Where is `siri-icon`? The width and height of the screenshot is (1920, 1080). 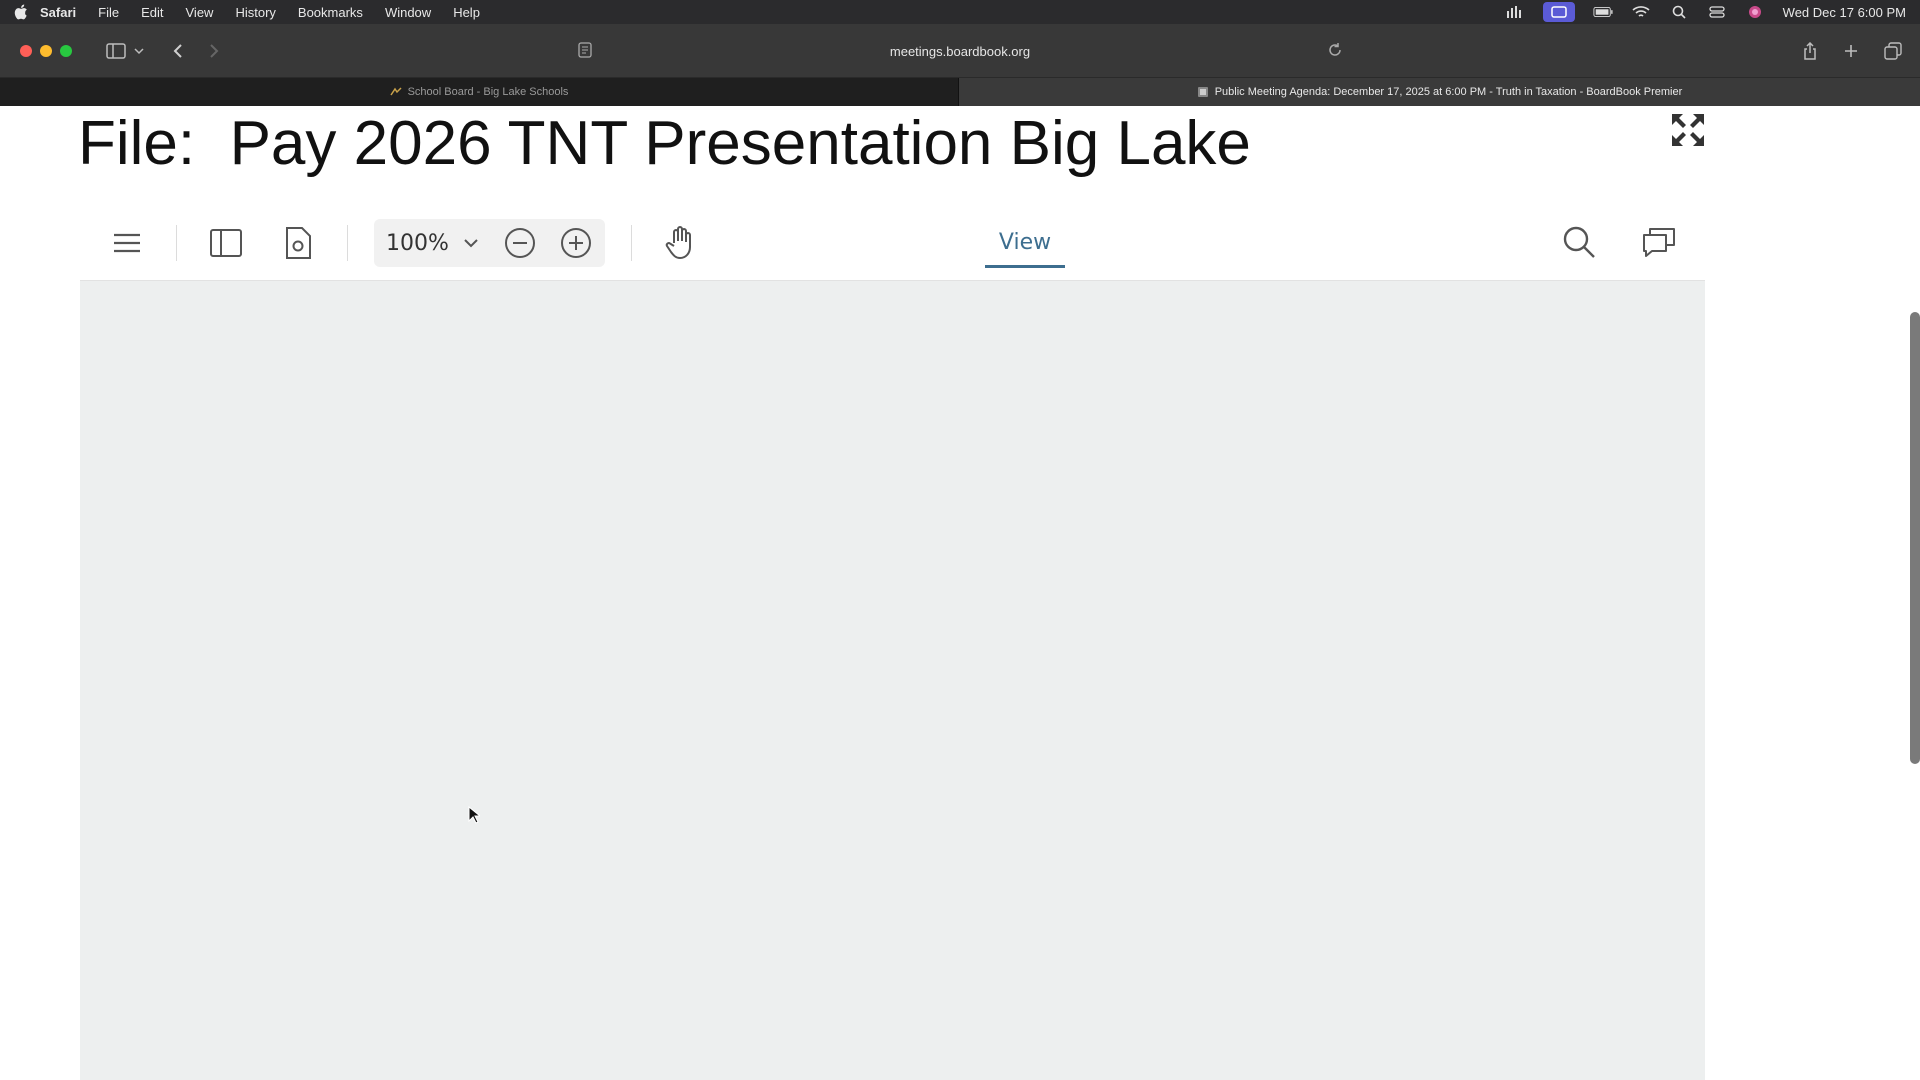 siri-icon is located at coordinates (1755, 12).